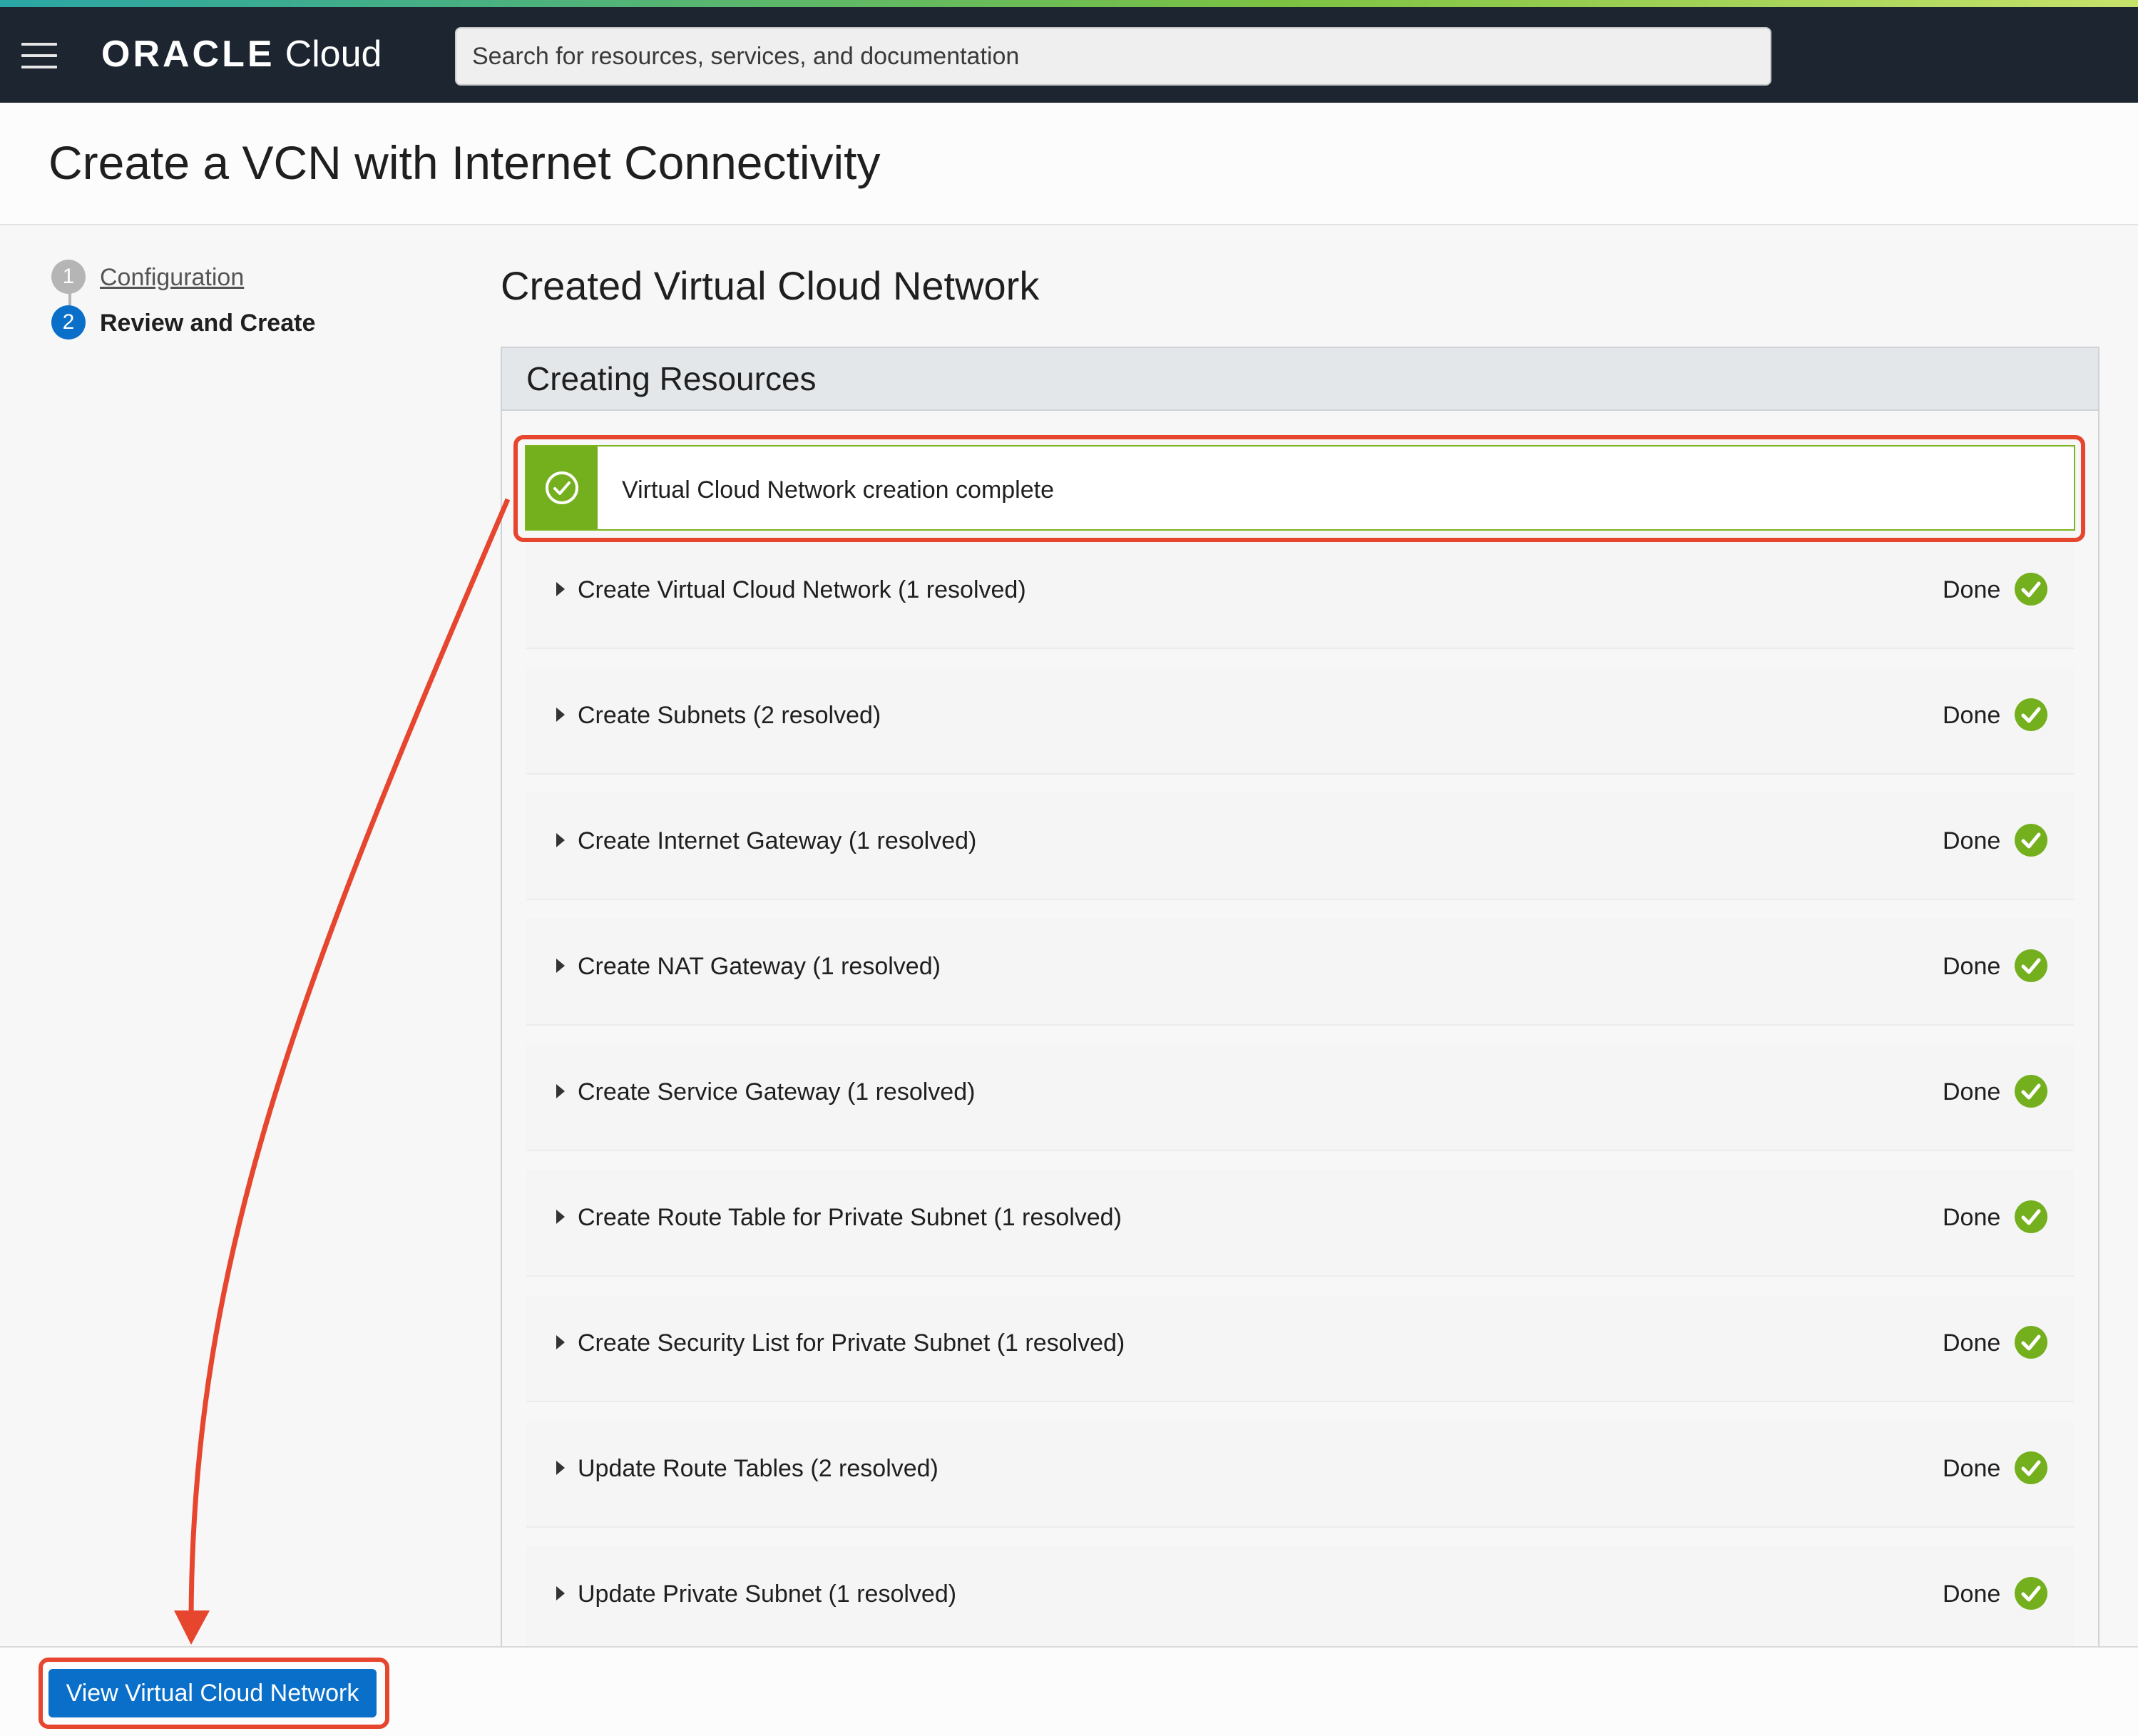 The width and height of the screenshot is (2138, 1736). What do you see at coordinates (349, 1059) in the screenshot?
I see `annotation-arrow-line` at bounding box center [349, 1059].